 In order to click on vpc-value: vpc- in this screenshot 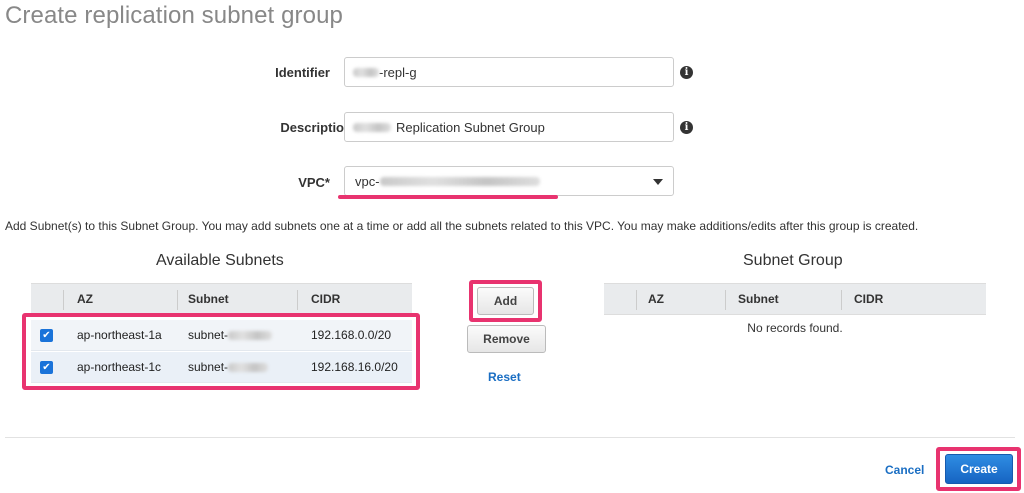, I will do `click(367, 181)`.